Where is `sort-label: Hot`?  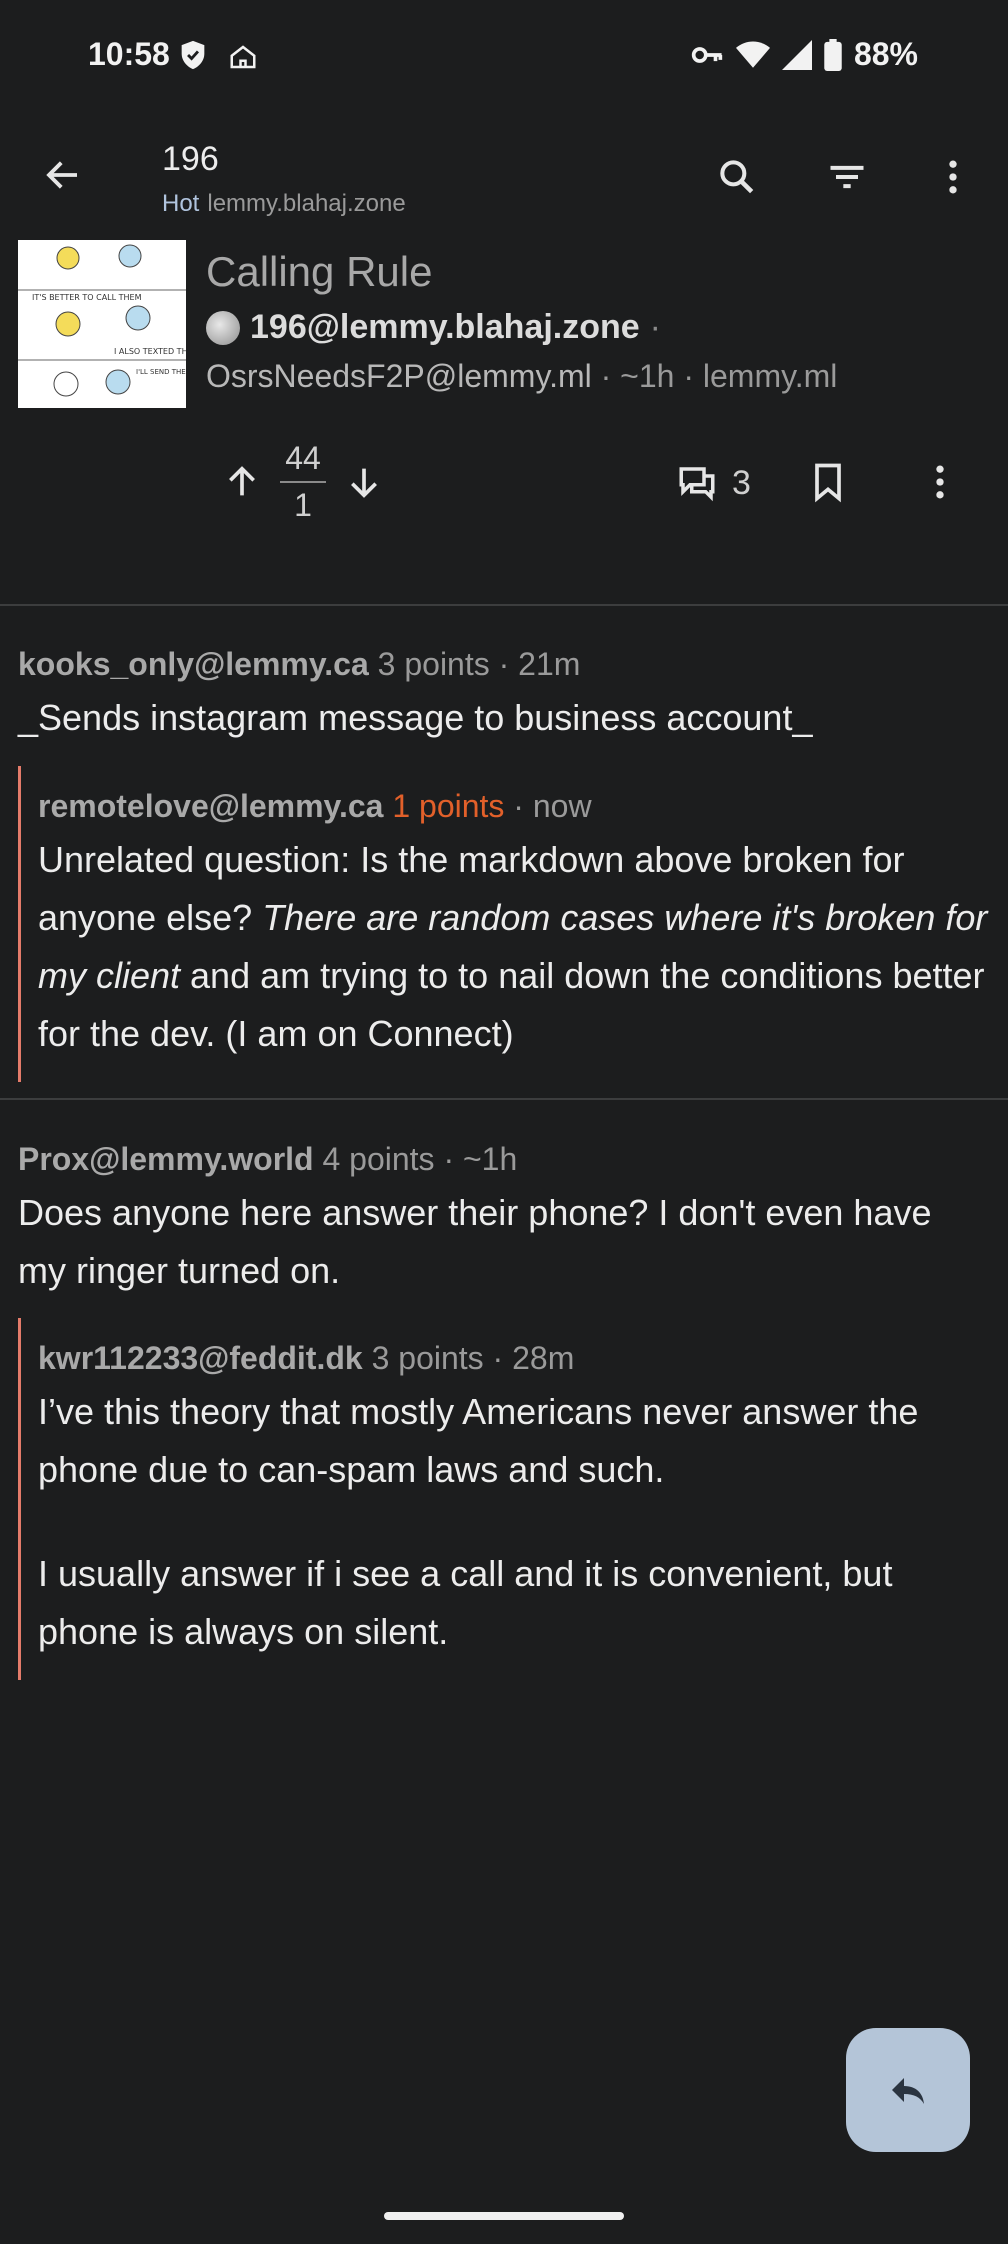
sort-label: Hot is located at coordinates (181, 203).